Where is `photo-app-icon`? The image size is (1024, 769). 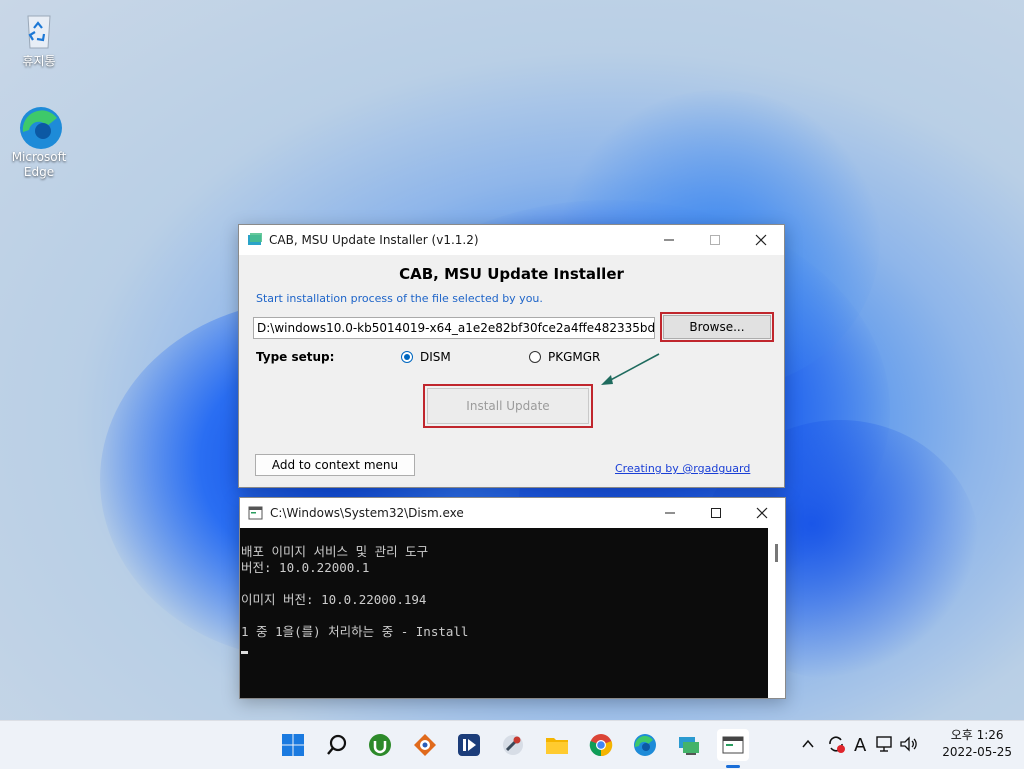 photo-app-icon is located at coordinates (425, 745).